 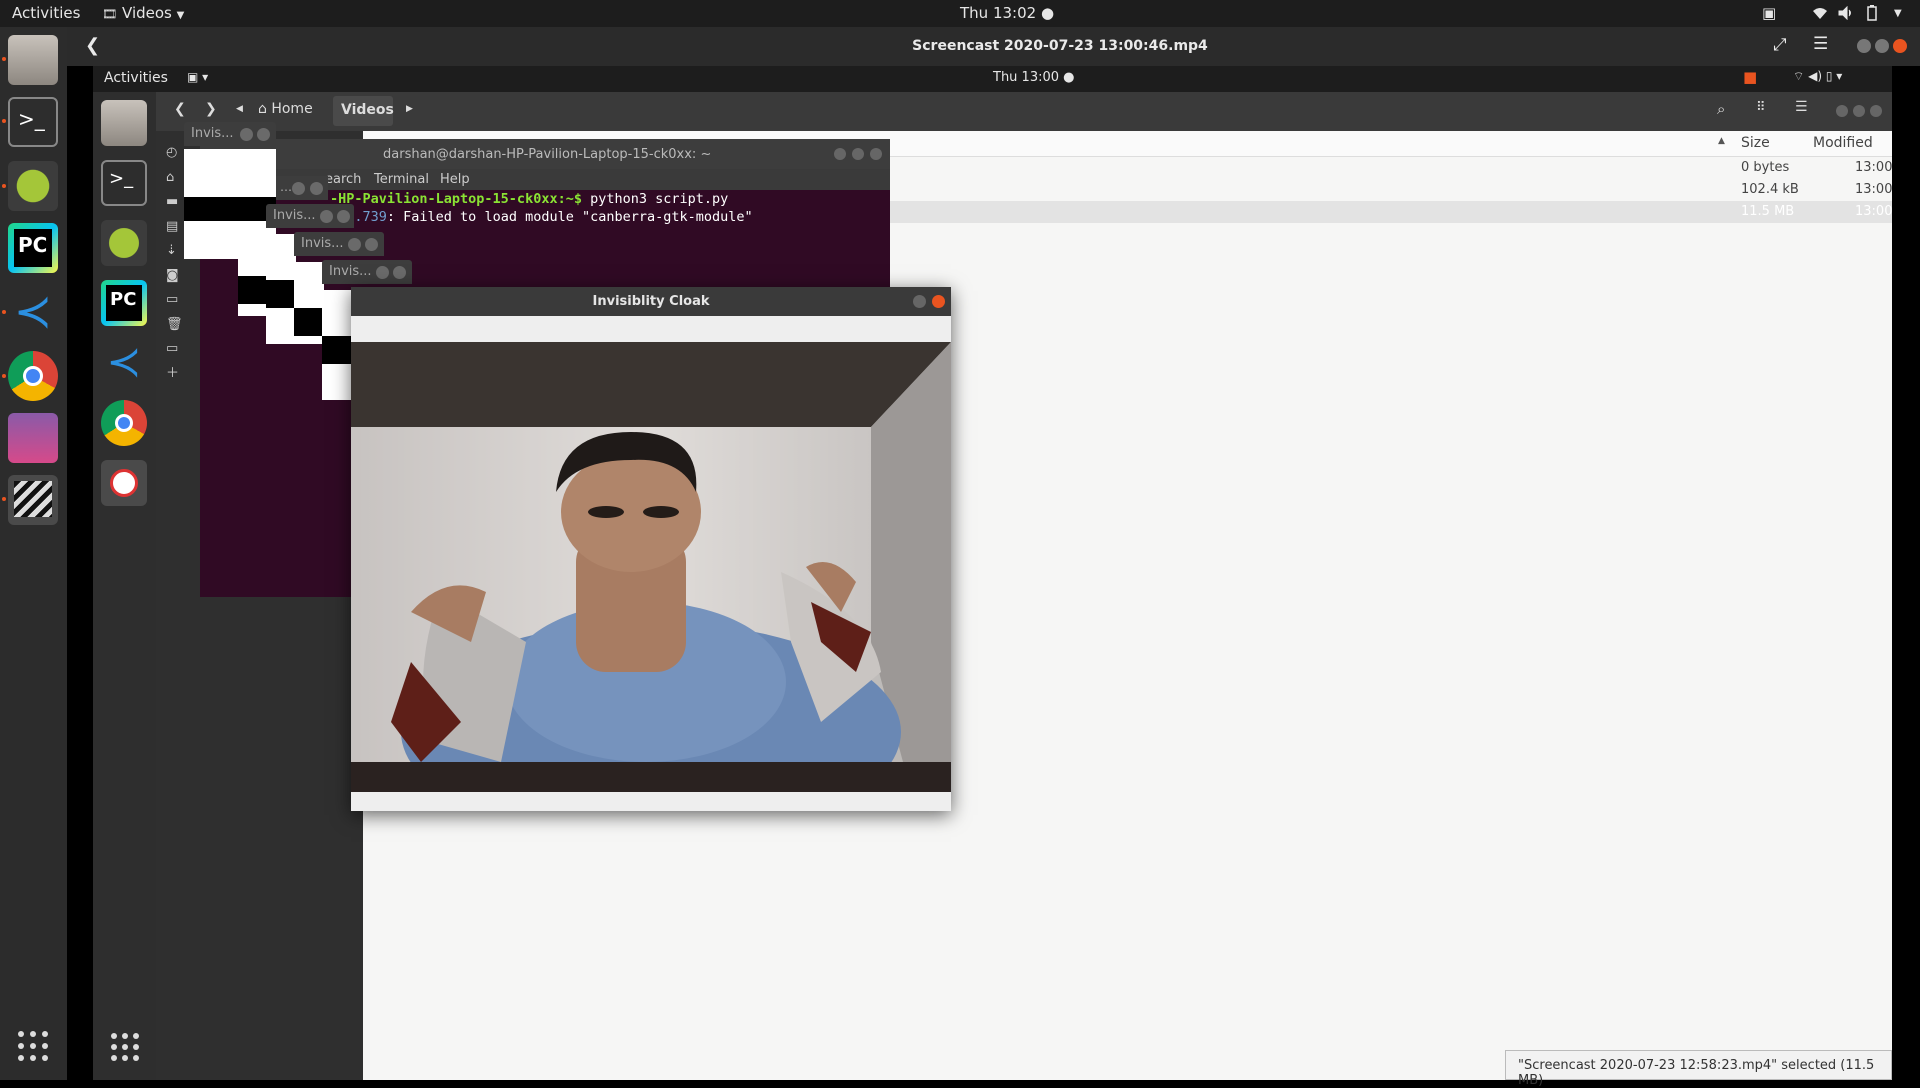 What do you see at coordinates (143, 13) in the screenshot?
I see `app-menu: 🎞 Videos ▼` at bounding box center [143, 13].